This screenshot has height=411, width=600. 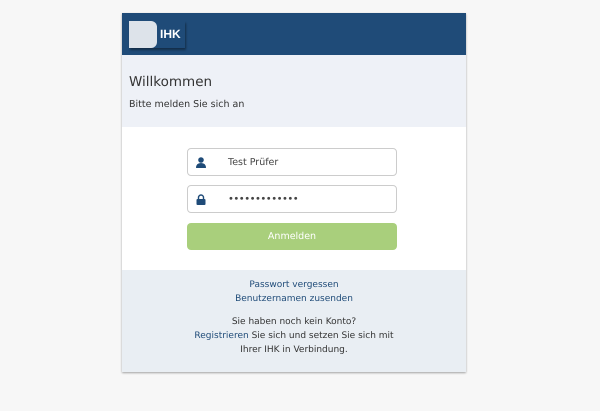 What do you see at coordinates (201, 199) in the screenshot?
I see `lock-icon` at bounding box center [201, 199].